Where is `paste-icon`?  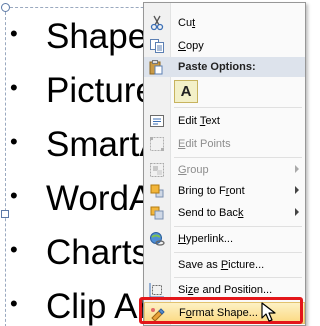
paste-icon is located at coordinates (156, 69).